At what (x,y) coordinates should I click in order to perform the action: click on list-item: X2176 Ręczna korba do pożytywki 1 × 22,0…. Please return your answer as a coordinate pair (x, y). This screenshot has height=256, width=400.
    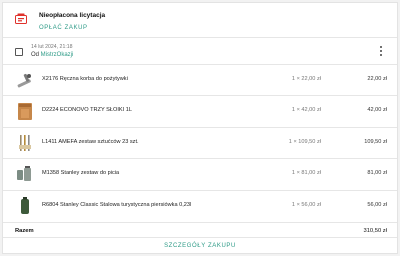
    Looking at the image, I should click on (200, 80).